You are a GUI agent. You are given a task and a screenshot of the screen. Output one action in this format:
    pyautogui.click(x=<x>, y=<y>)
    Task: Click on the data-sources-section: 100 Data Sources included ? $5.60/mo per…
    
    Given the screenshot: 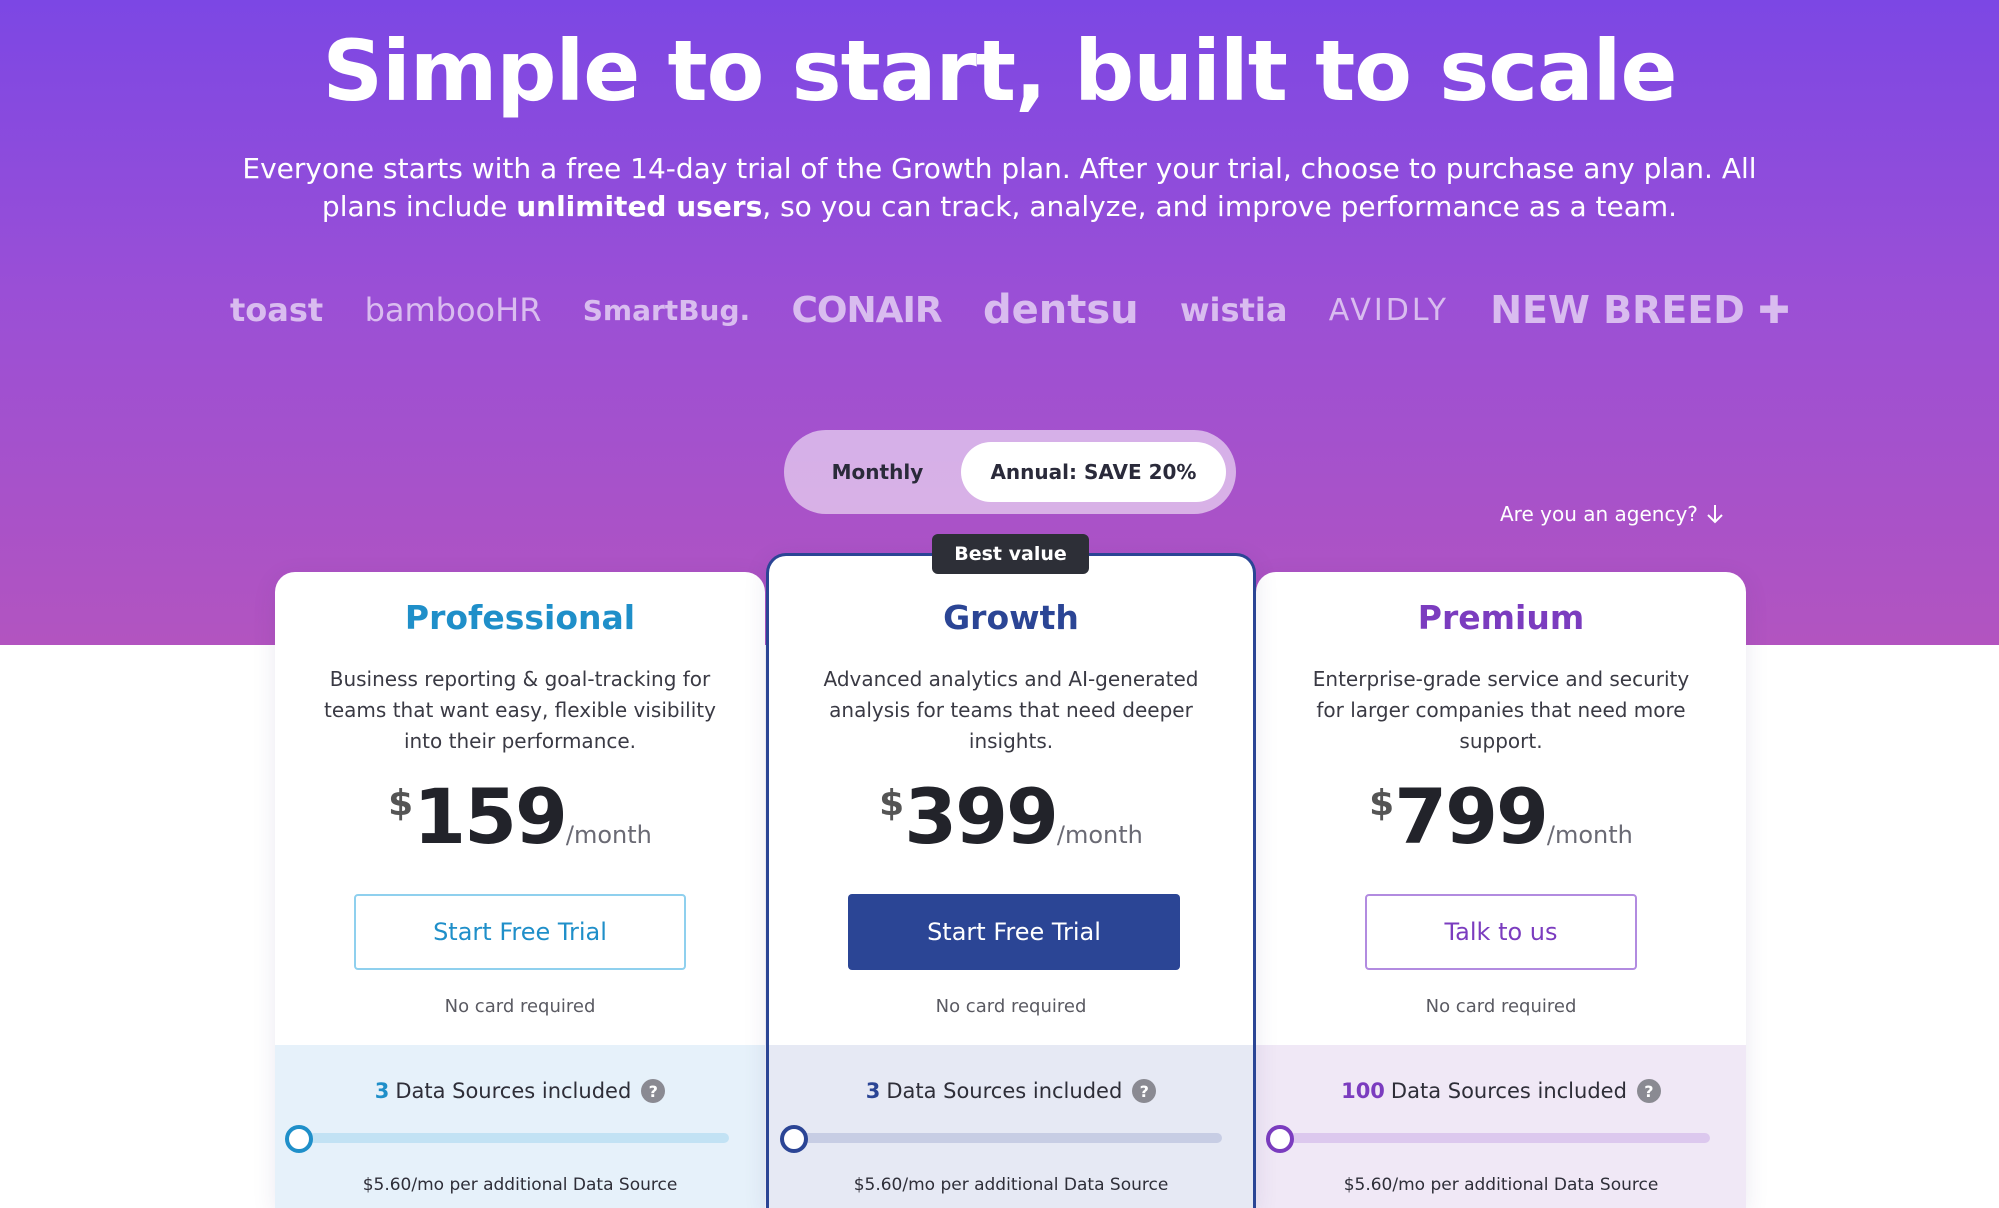 What is the action you would take?
    pyautogui.click(x=1501, y=1126)
    